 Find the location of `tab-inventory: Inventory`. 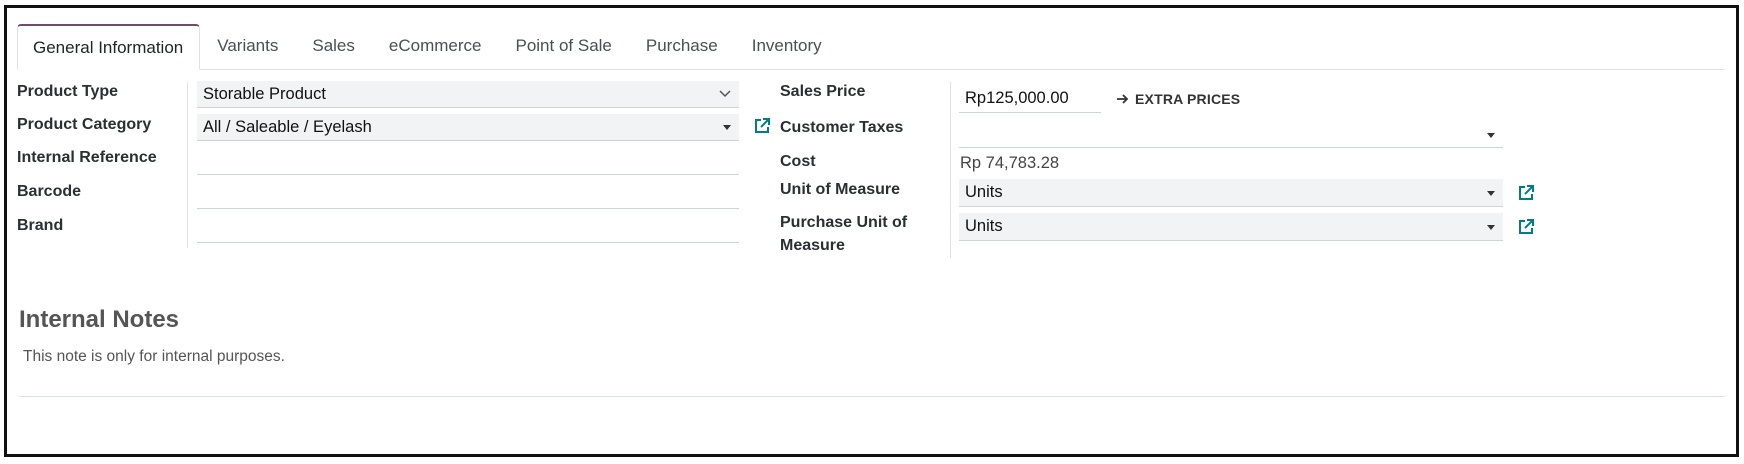

tab-inventory: Inventory is located at coordinates (787, 46).